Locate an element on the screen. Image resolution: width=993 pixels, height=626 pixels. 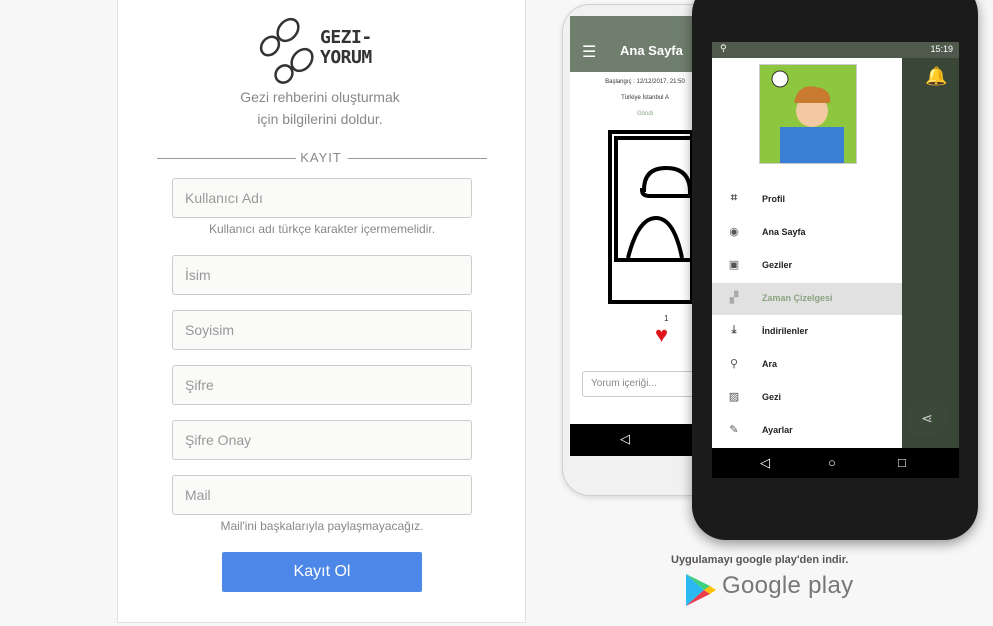
register-button: Kayıt Ol is located at coordinates (322, 572).